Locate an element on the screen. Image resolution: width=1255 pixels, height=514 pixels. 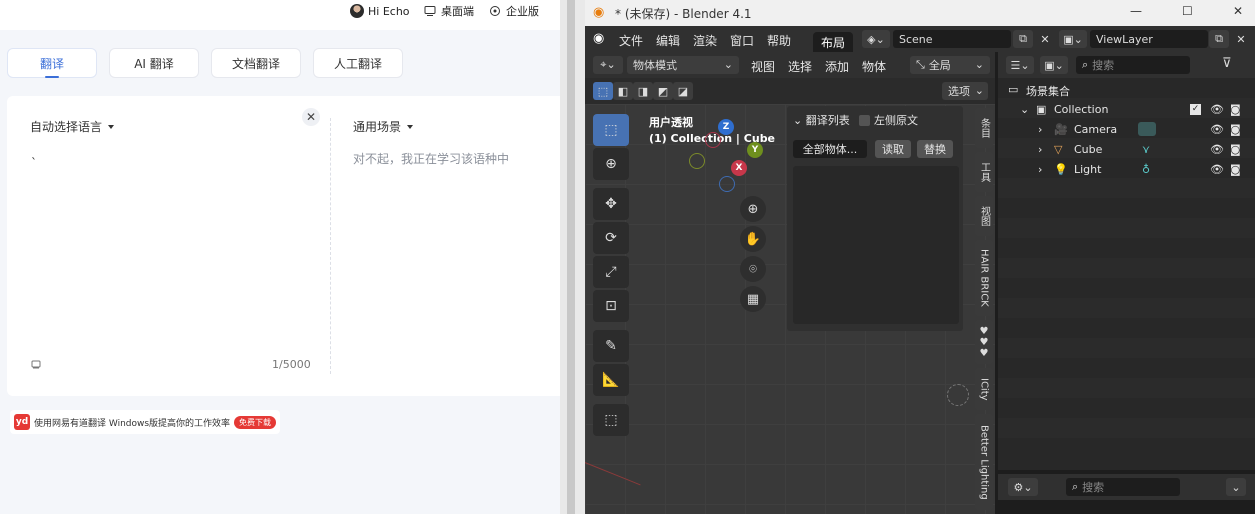
workspace-tab-layout: 布局 is located at coordinates (833, 42).